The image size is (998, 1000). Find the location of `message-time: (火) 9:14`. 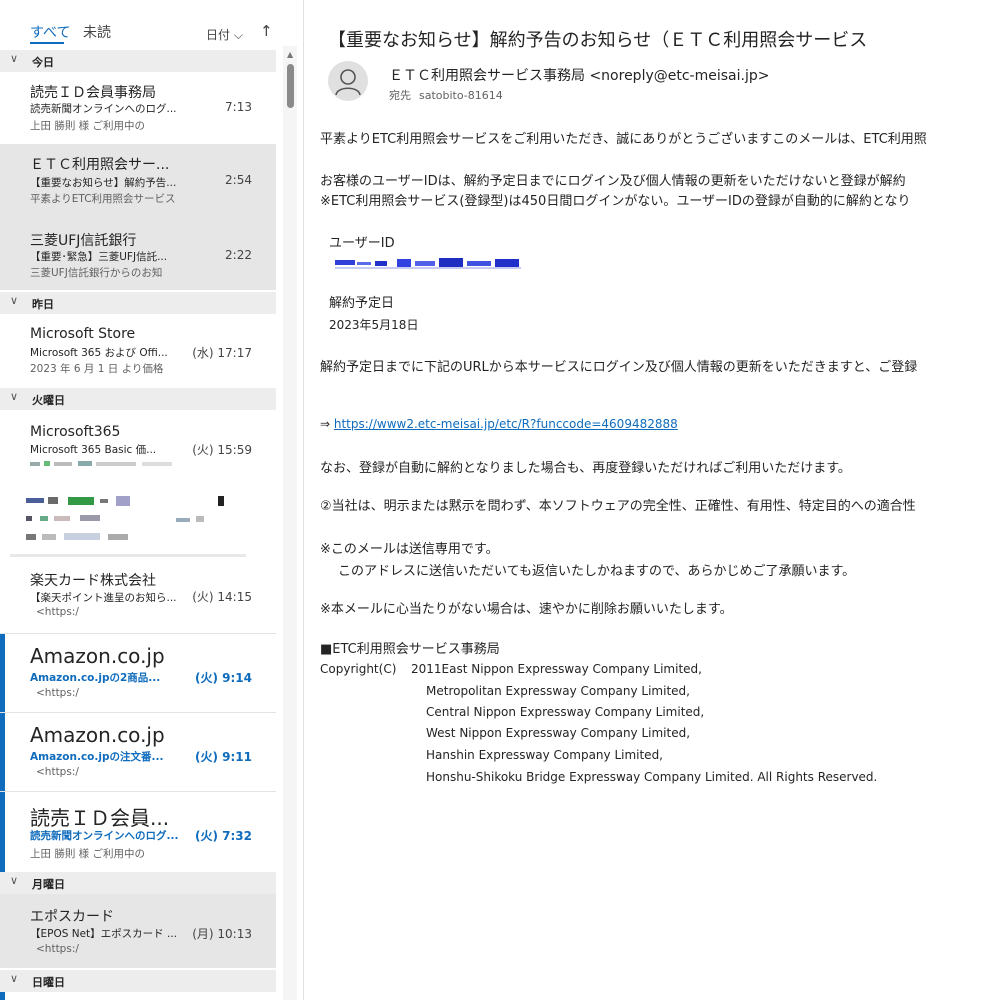

message-time: (火) 9:14 is located at coordinates (223, 678).